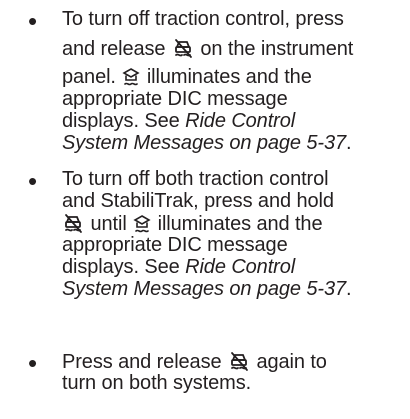 The height and width of the screenshot is (419, 410). I want to click on text-line: and StabiliTrak, press and hold, so click(198, 201).